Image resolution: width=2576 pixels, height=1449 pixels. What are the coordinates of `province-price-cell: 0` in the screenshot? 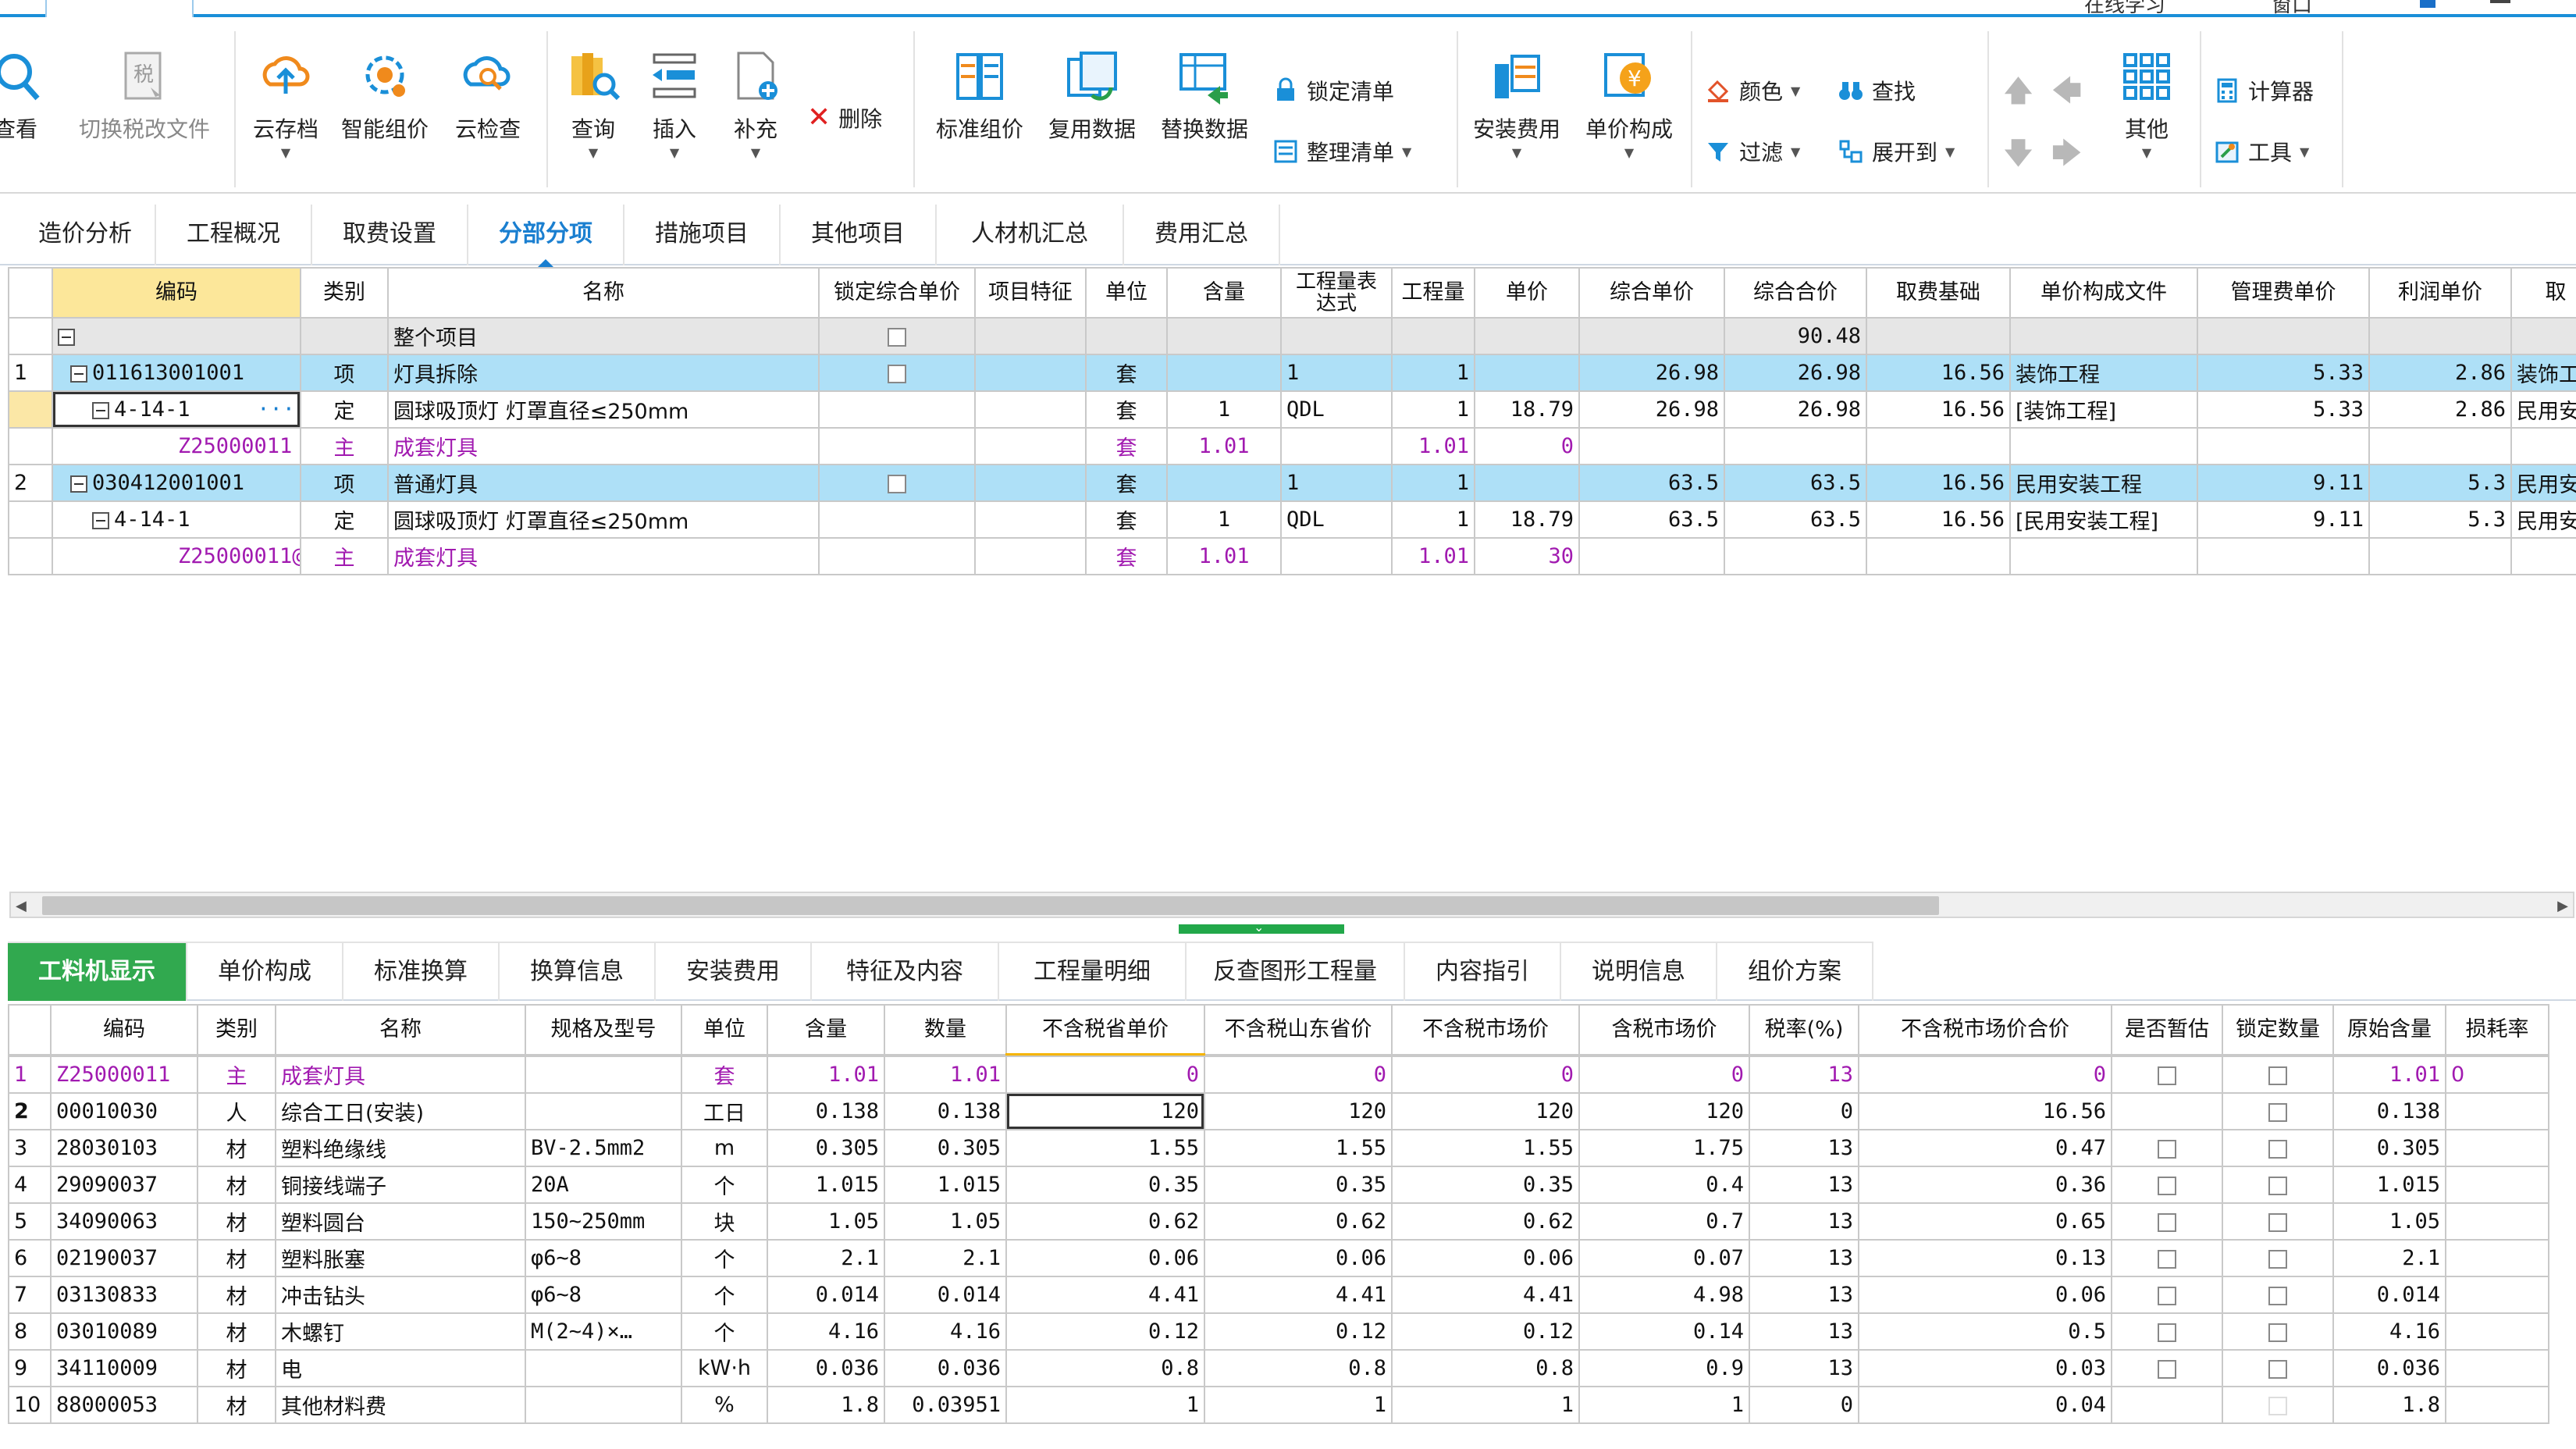 It's located at (1105, 1075).